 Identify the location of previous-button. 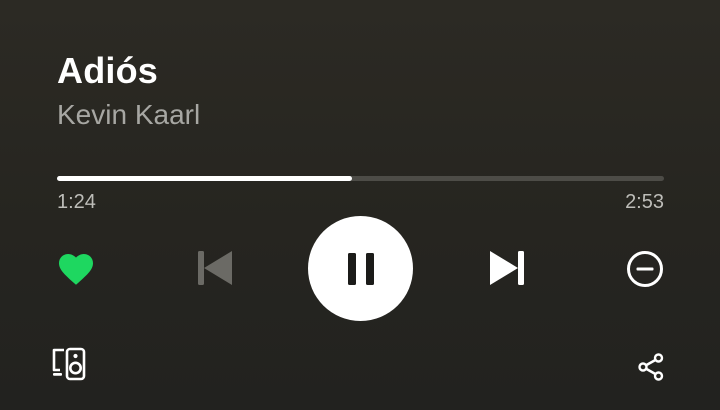
(215, 268).